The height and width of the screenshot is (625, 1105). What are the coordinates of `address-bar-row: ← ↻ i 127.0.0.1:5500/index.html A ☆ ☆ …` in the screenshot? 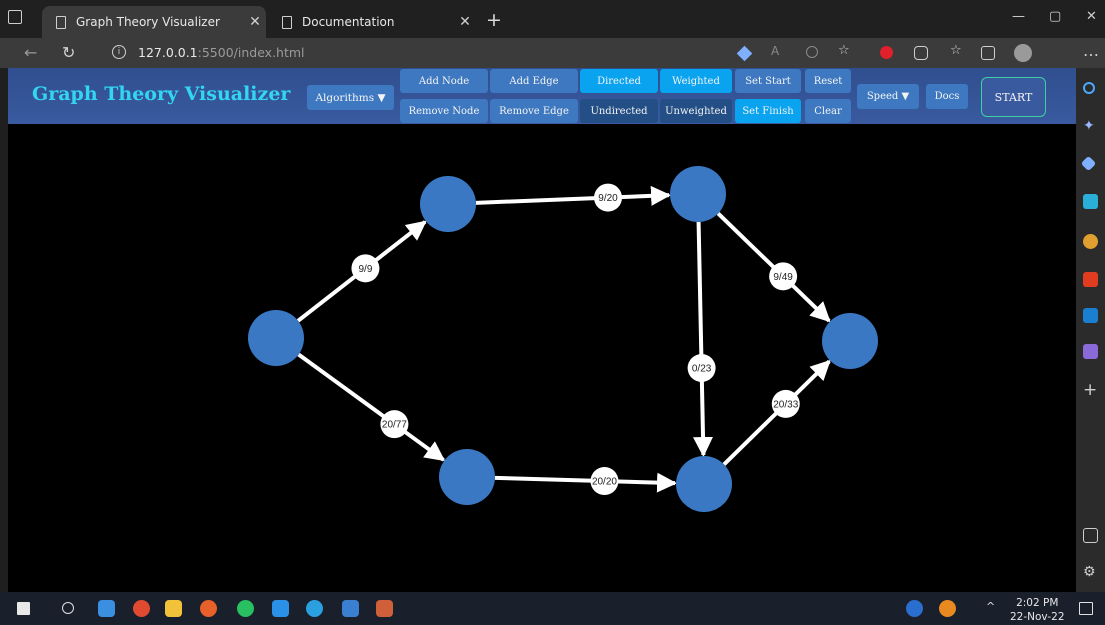 It's located at (552, 53).